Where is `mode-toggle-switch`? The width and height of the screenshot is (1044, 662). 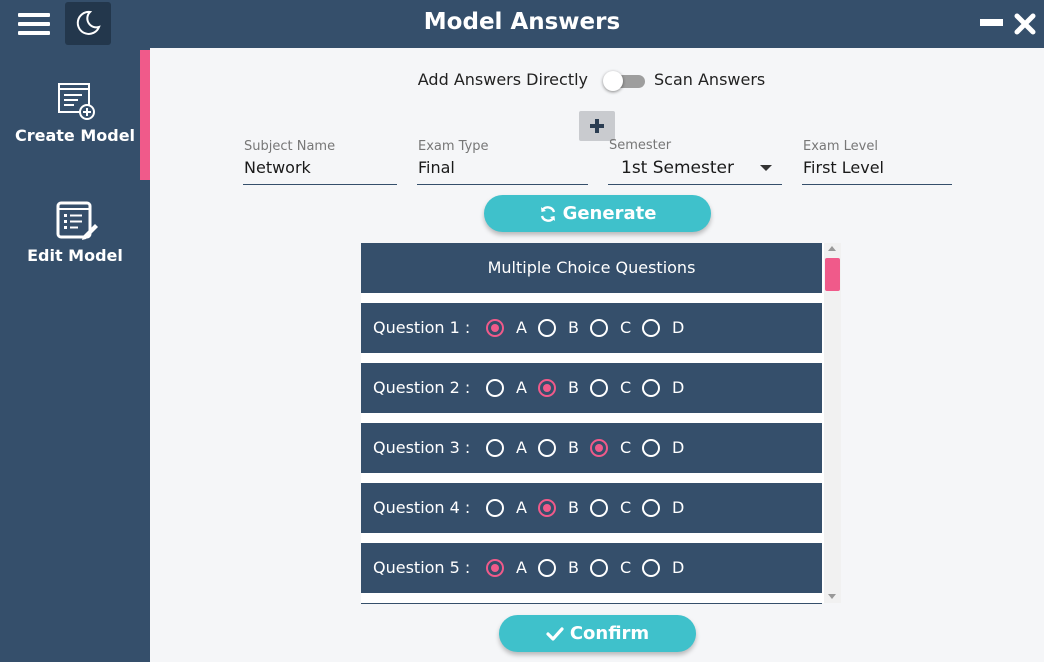
mode-toggle-switch is located at coordinates (624, 81).